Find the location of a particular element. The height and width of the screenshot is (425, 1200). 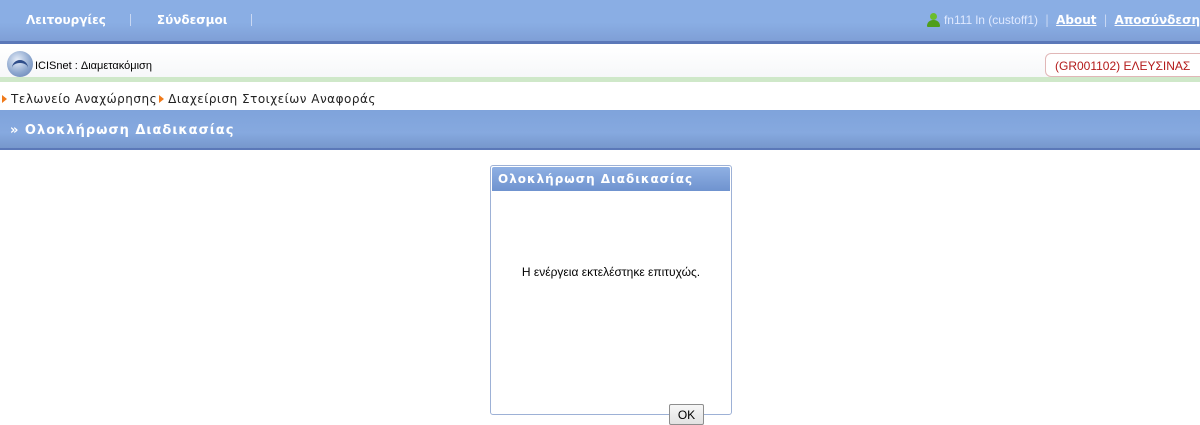

main-menu: Λειτουργίες Σύνδεσμοι is located at coordinates (126, 20).